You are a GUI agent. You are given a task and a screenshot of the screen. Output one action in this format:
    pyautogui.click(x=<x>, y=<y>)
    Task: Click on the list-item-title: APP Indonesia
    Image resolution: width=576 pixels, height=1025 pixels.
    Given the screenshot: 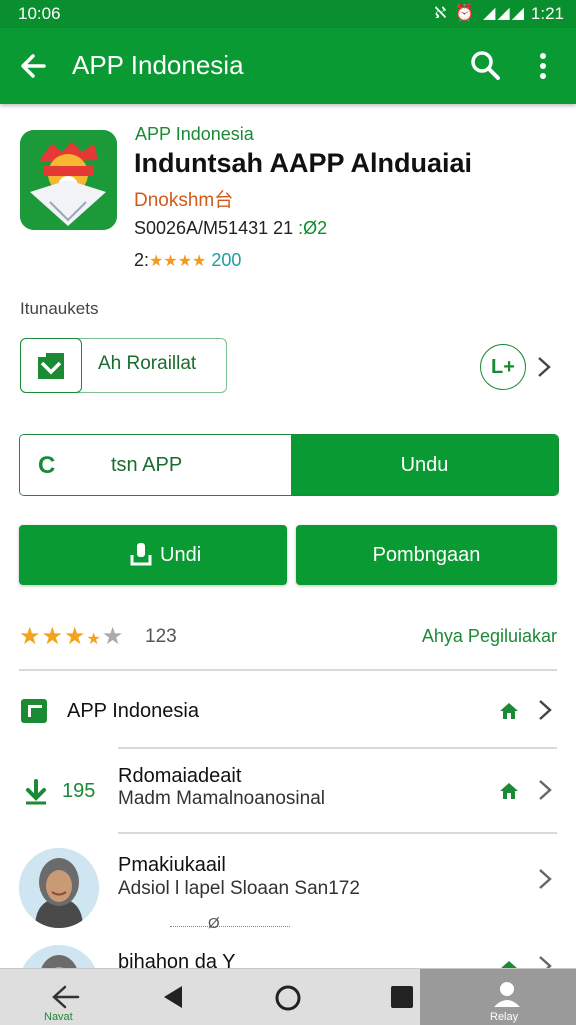 What is the action you would take?
    pyautogui.click(x=133, y=711)
    